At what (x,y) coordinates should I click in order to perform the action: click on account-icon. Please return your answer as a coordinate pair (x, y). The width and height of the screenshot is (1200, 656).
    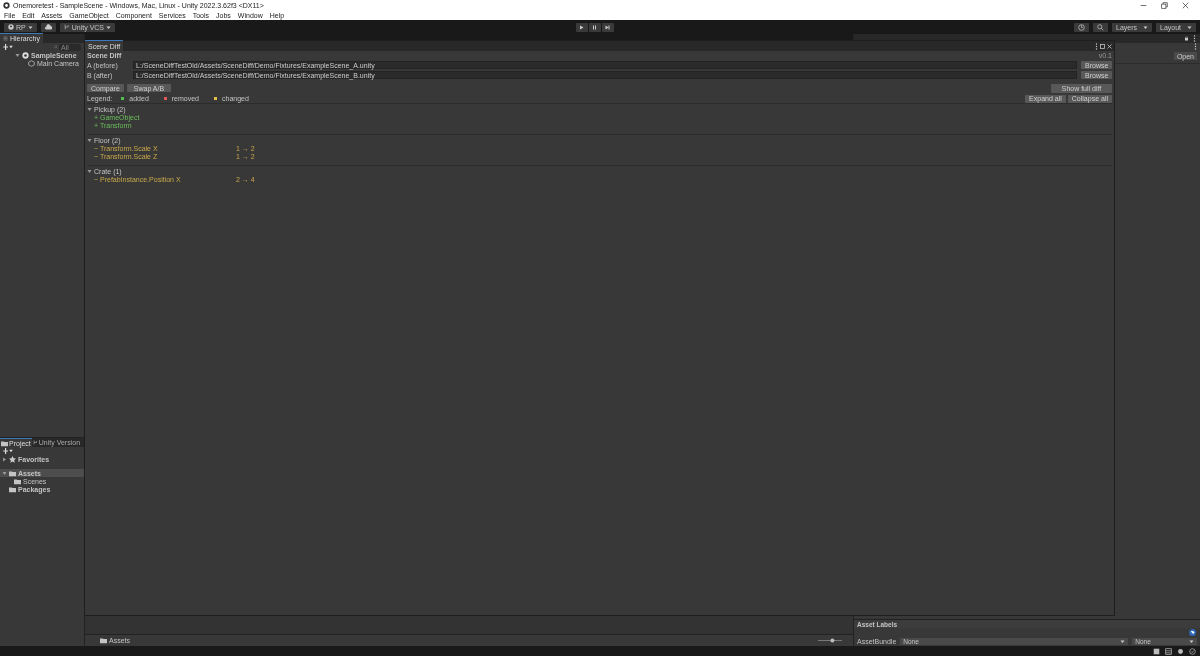
    Looking at the image, I should click on (11, 27).